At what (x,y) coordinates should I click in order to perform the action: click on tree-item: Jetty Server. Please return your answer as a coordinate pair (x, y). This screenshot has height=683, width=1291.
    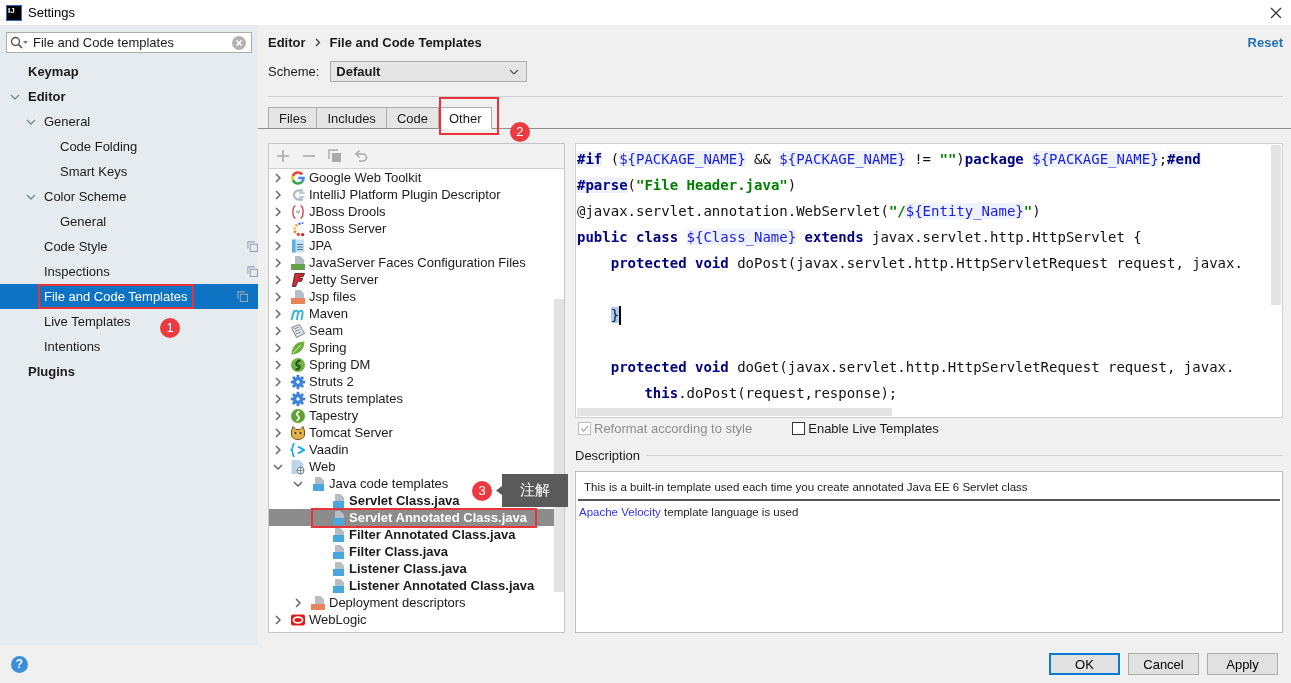
    Looking at the image, I should click on (325, 279).